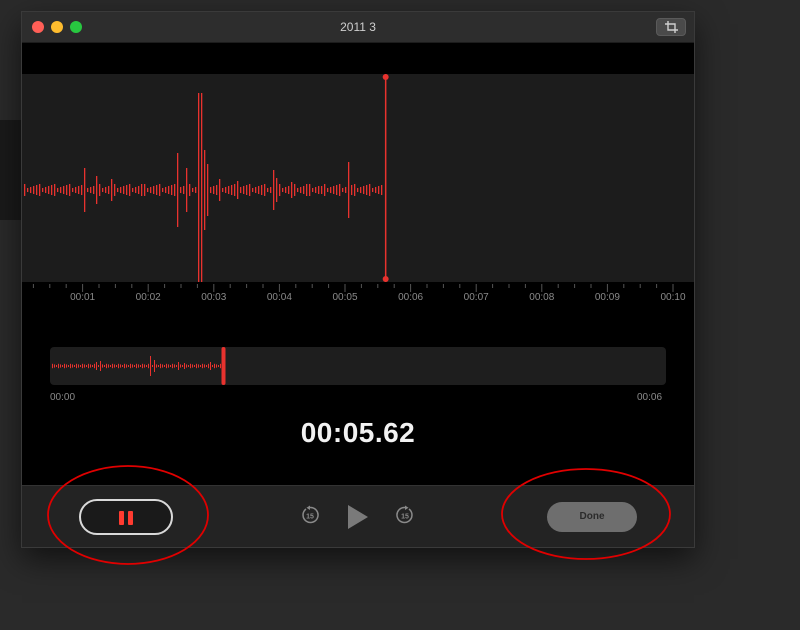  Describe the element at coordinates (586, 514) in the screenshot. I see `annotation-circle-done` at that location.